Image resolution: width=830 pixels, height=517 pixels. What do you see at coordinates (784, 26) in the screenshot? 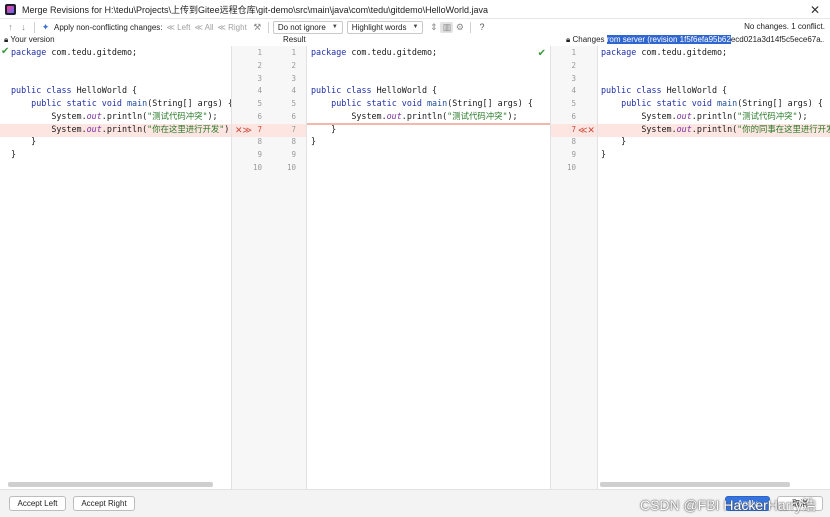
I see `merge-status: No changes. 1 conflict.` at bounding box center [784, 26].